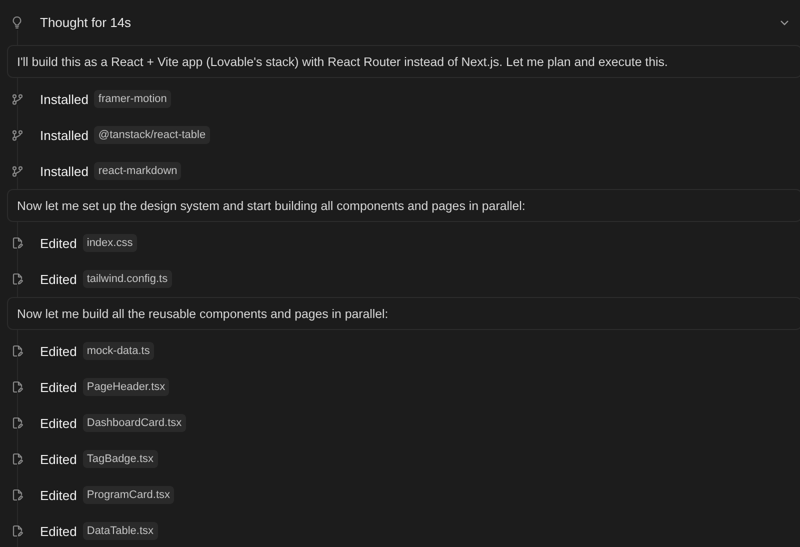 The height and width of the screenshot is (547, 800). What do you see at coordinates (109, 243) in the screenshot?
I see `file-chip: index.css` at bounding box center [109, 243].